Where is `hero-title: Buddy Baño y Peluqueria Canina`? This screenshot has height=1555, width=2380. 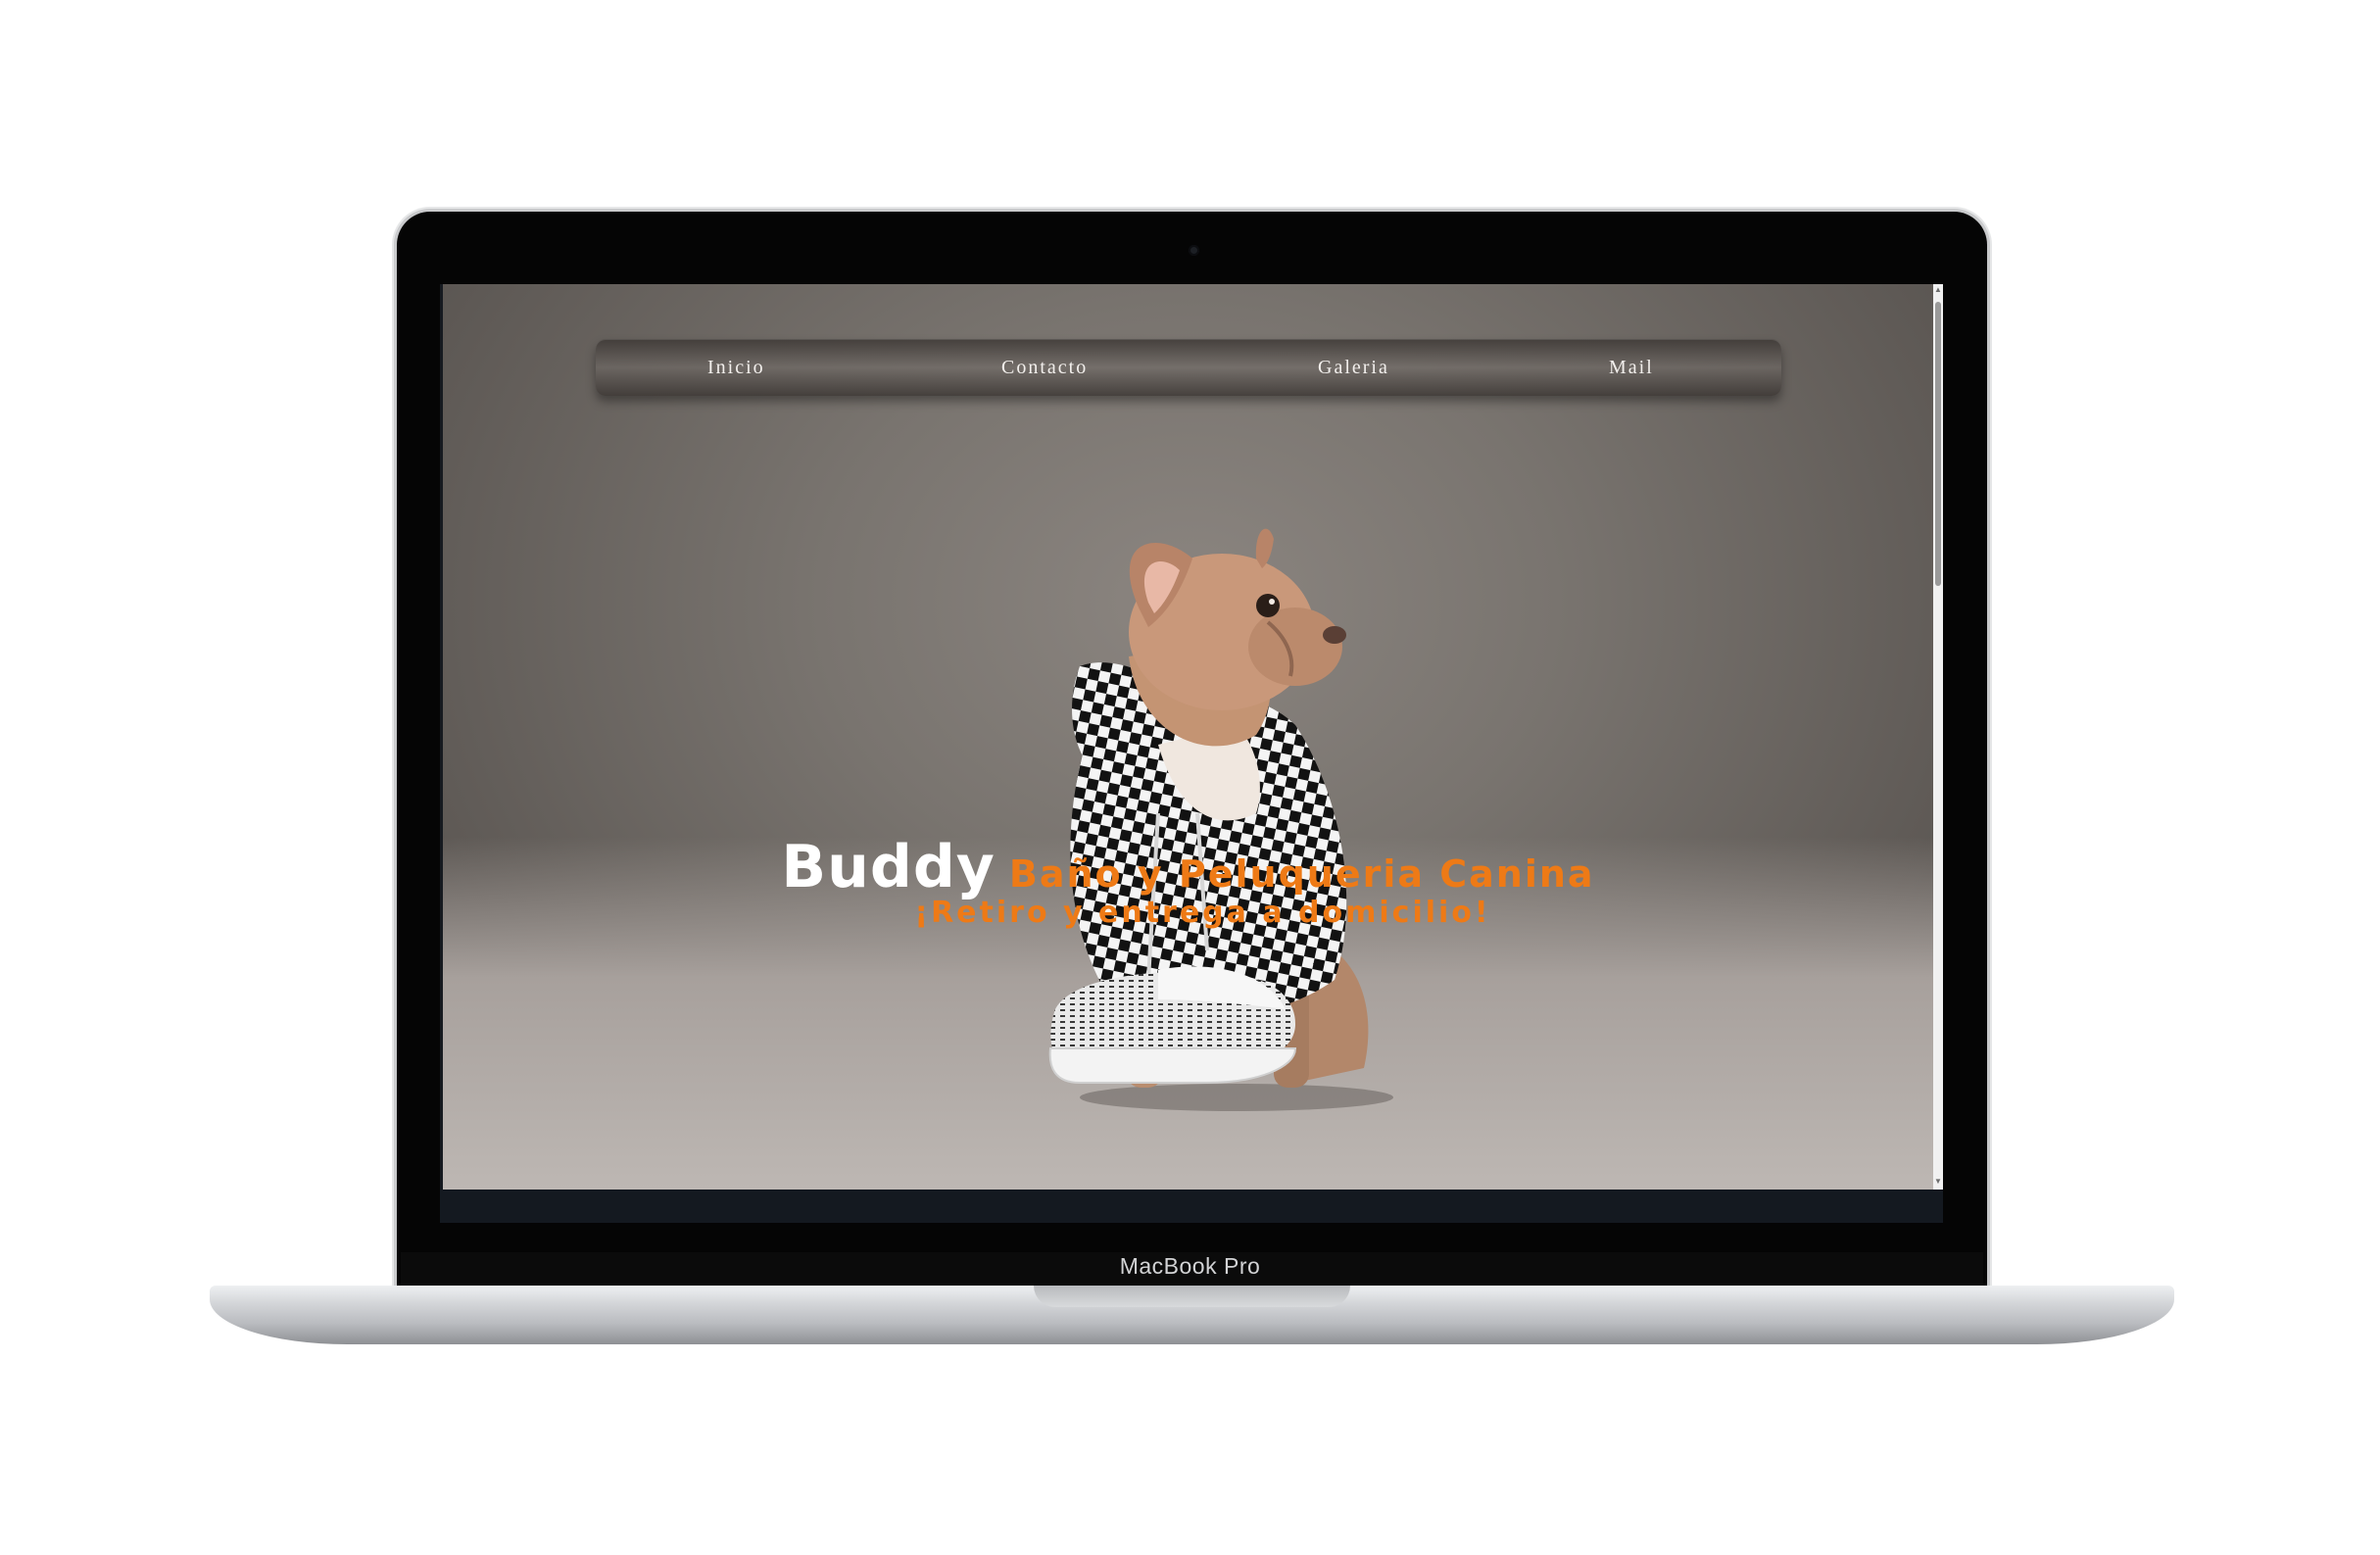
hero-title: Buddy Baño y Peluqueria Canina is located at coordinates (1188, 867).